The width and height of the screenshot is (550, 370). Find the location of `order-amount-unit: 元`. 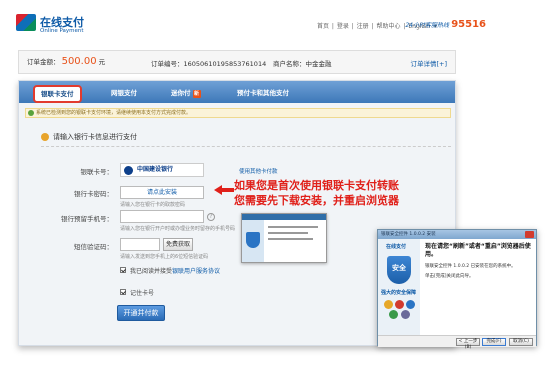

order-amount-unit: 元 is located at coordinates (102, 62).